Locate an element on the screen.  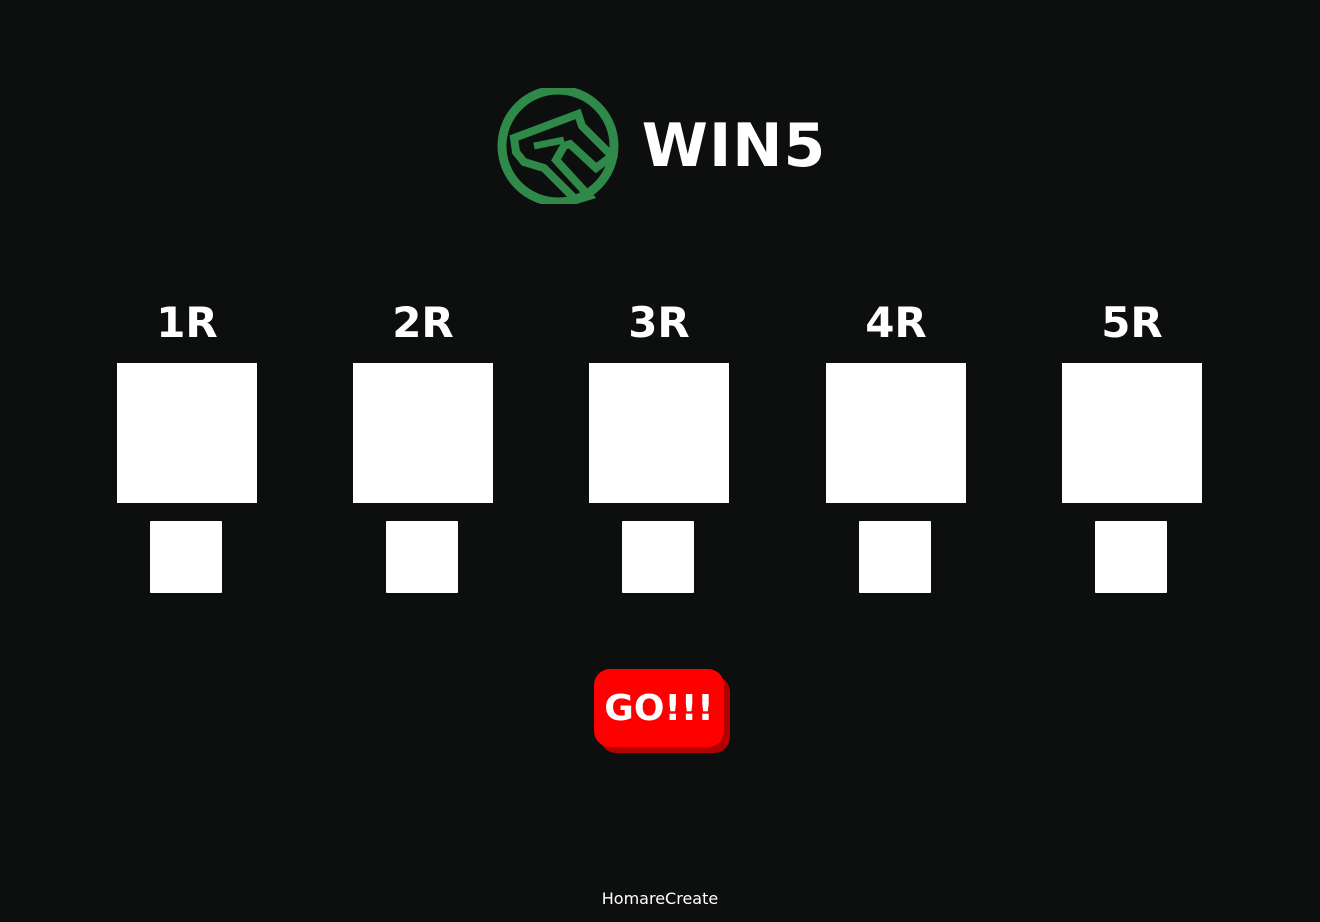
round-label: 3R is located at coordinates (659, 322).